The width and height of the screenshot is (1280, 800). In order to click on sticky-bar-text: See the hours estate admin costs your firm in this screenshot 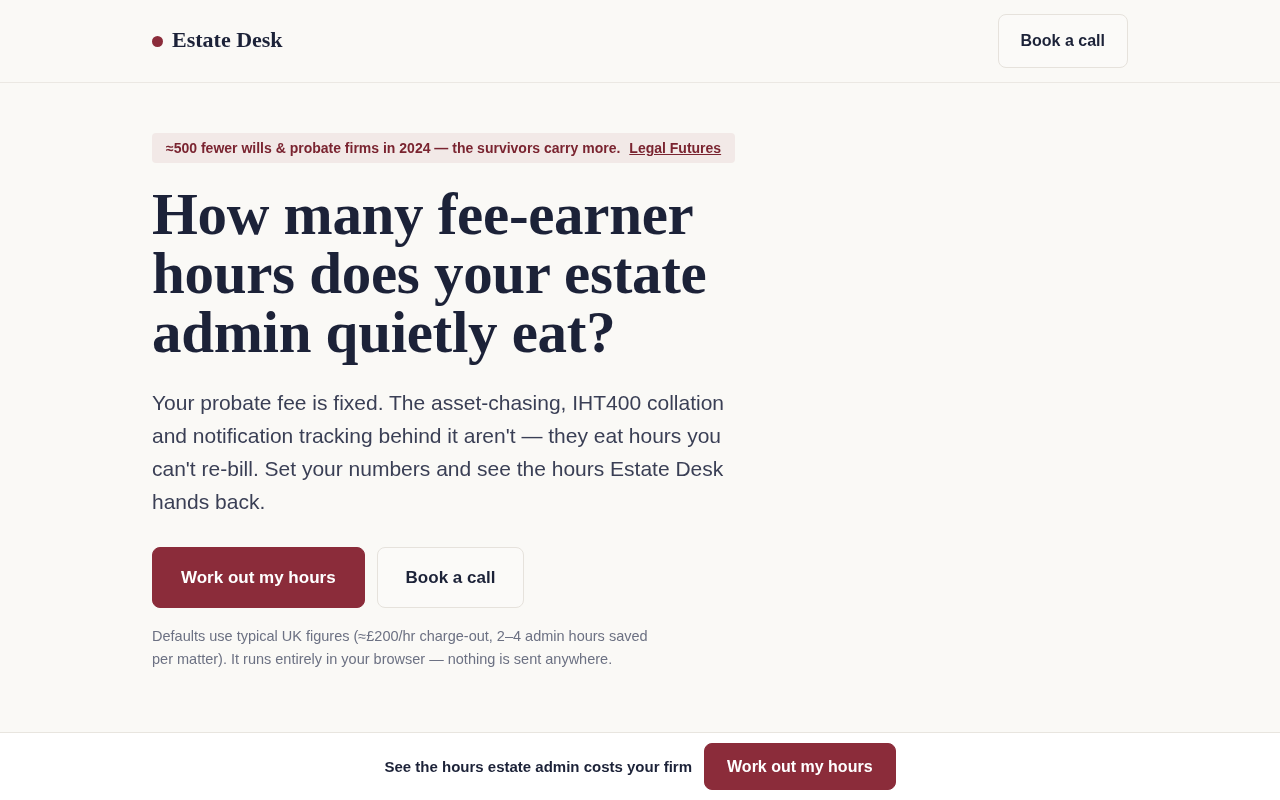, I will do `click(538, 766)`.